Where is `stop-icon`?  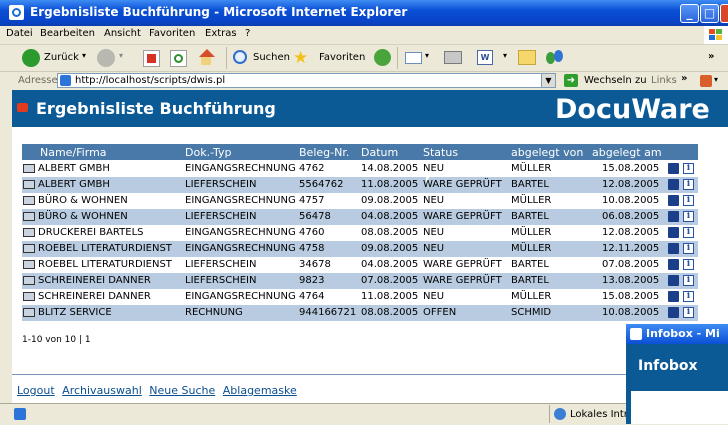 stop-icon is located at coordinates (151, 58).